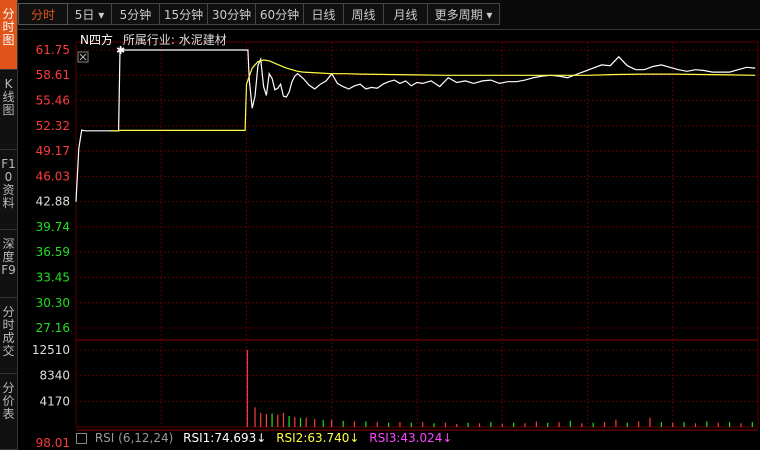 The width and height of the screenshot is (760, 450). I want to click on price-tick-label: 33.45, so click(53, 277).